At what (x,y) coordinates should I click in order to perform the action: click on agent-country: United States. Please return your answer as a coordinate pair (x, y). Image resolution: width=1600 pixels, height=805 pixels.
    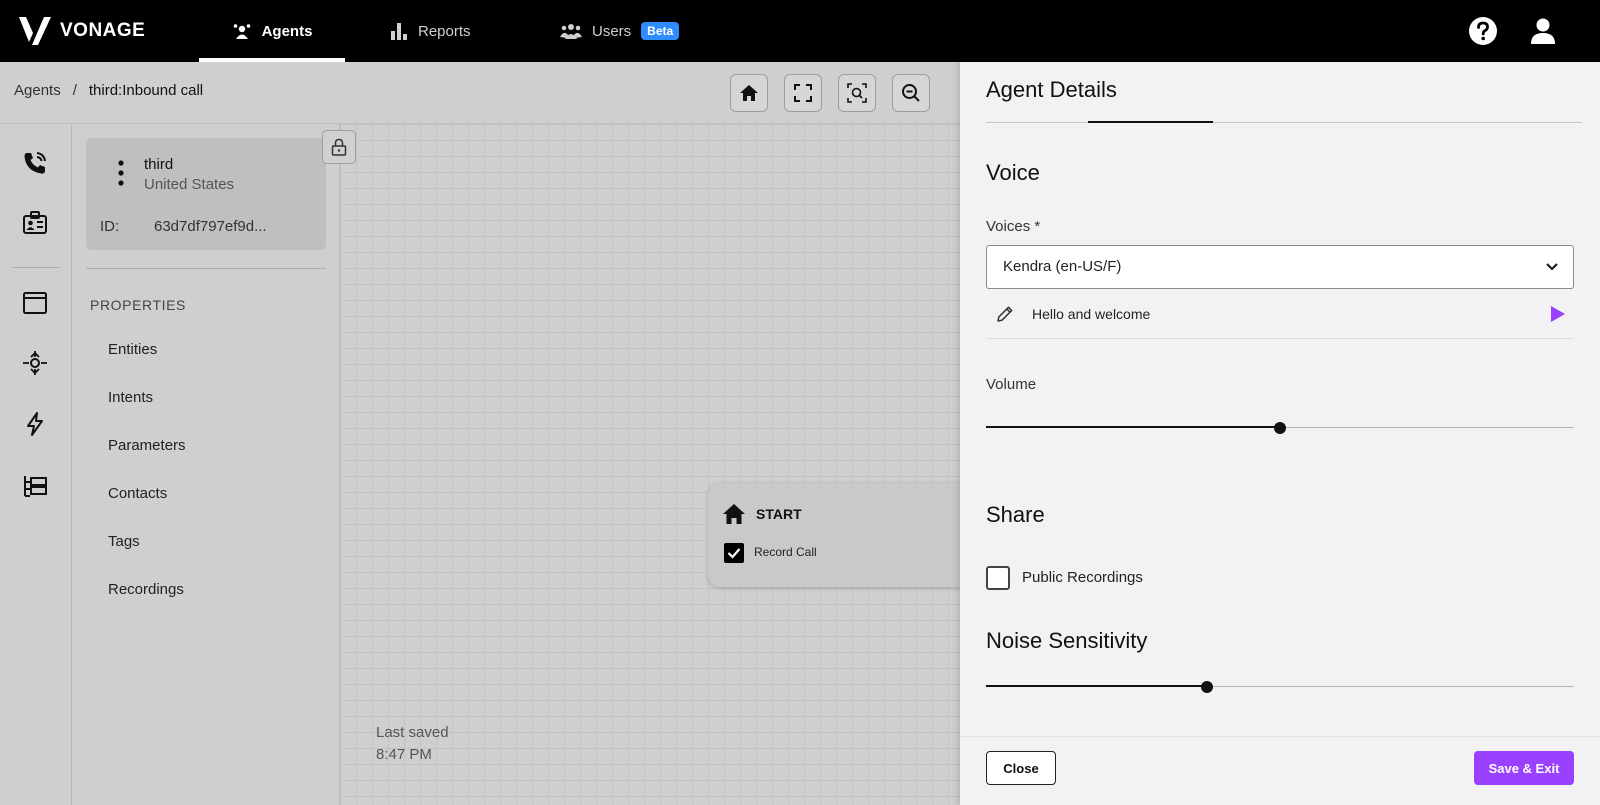
    Looking at the image, I should click on (189, 184).